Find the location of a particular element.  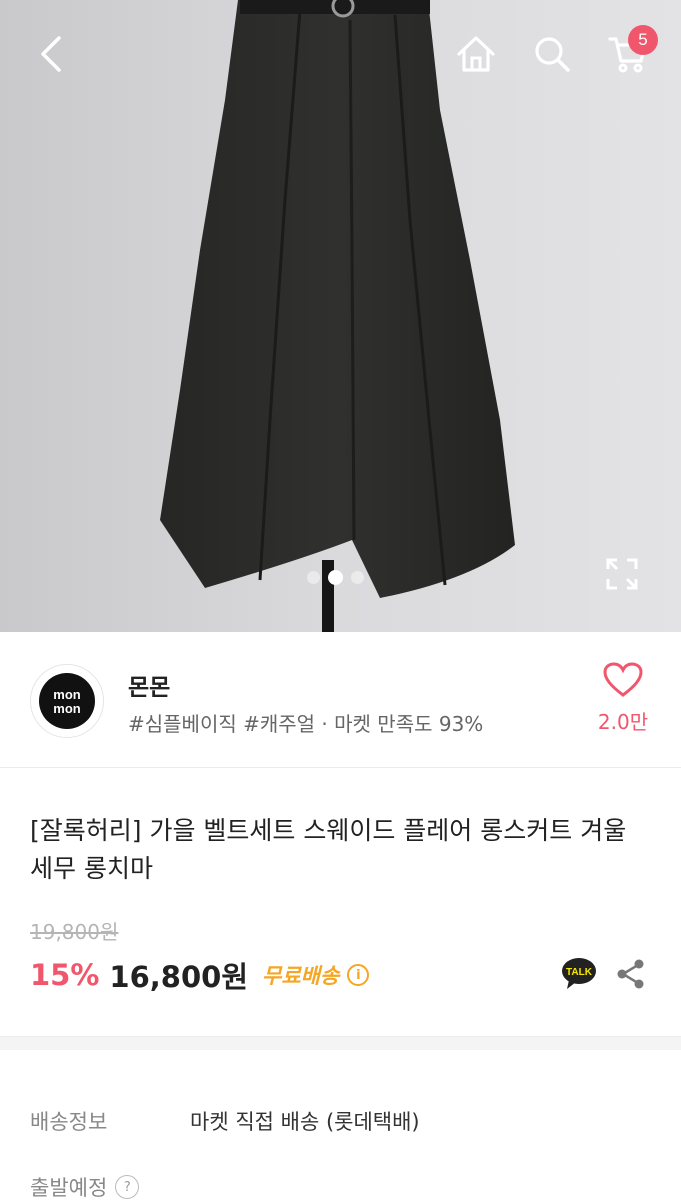

discount-rate: 15% is located at coordinates (65, 975).